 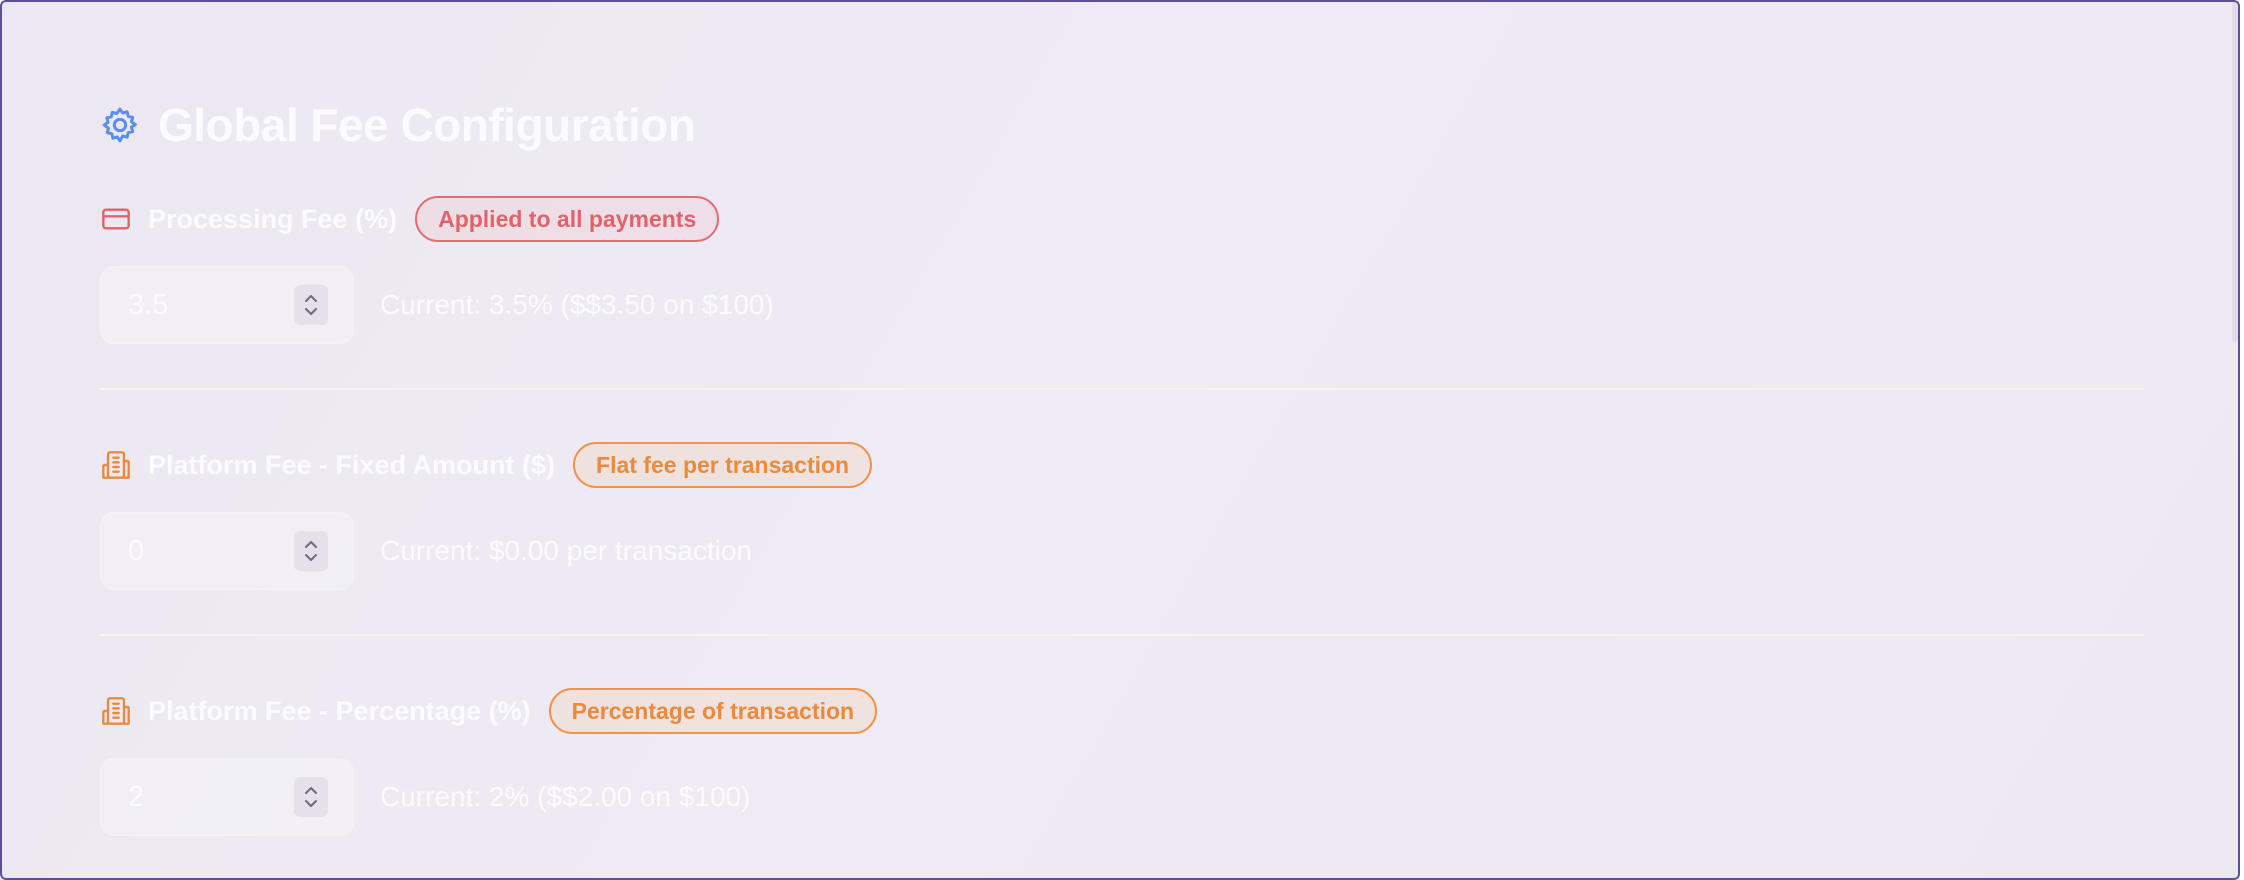 I want to click on platform-percentage-fee-current: Current: 2% ($$2.00 on $100), so click(x=565, y=796).